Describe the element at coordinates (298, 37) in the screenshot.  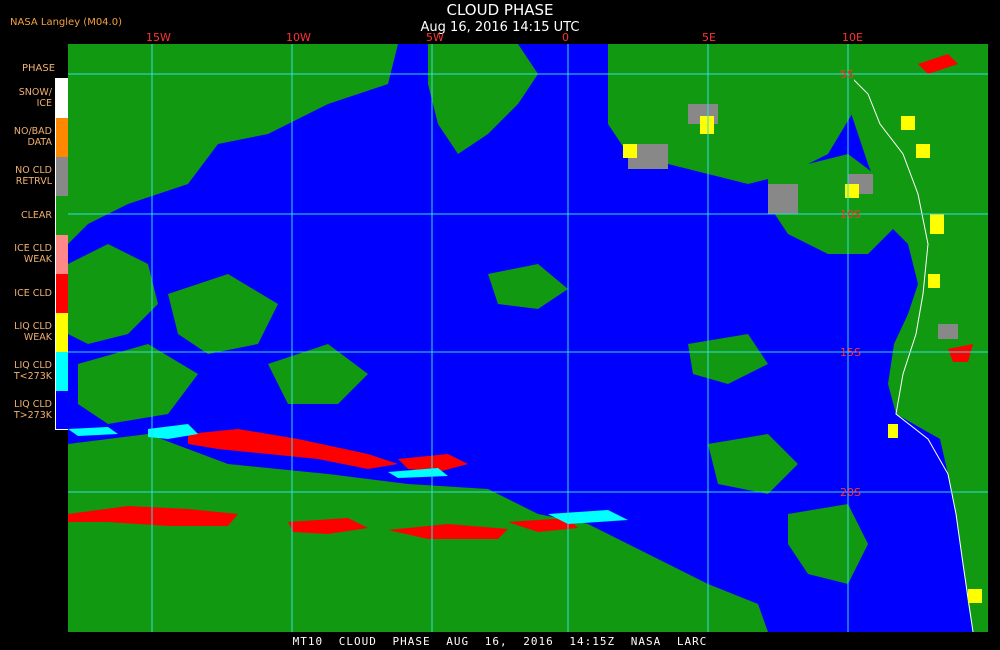
I see `lon-label: 10W` at that location.